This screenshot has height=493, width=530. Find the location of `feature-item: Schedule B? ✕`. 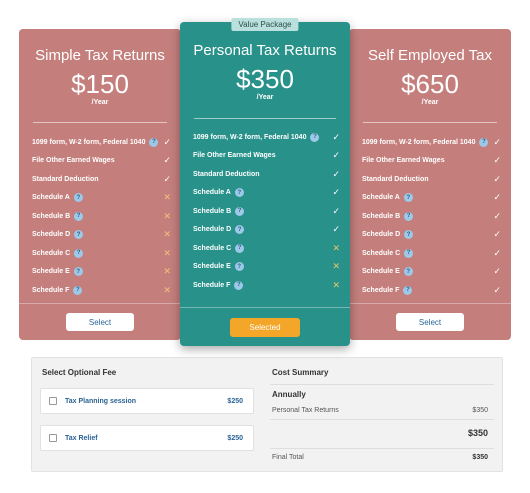

feature-item: Schedule B? ✕ is located at coordinates (101, 216).